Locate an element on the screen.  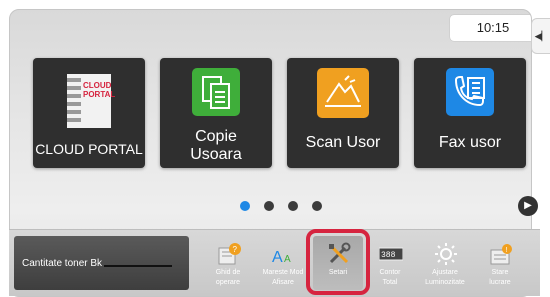
cloud-logo-text-1: CLOUD is located at coordinates (97, 85).